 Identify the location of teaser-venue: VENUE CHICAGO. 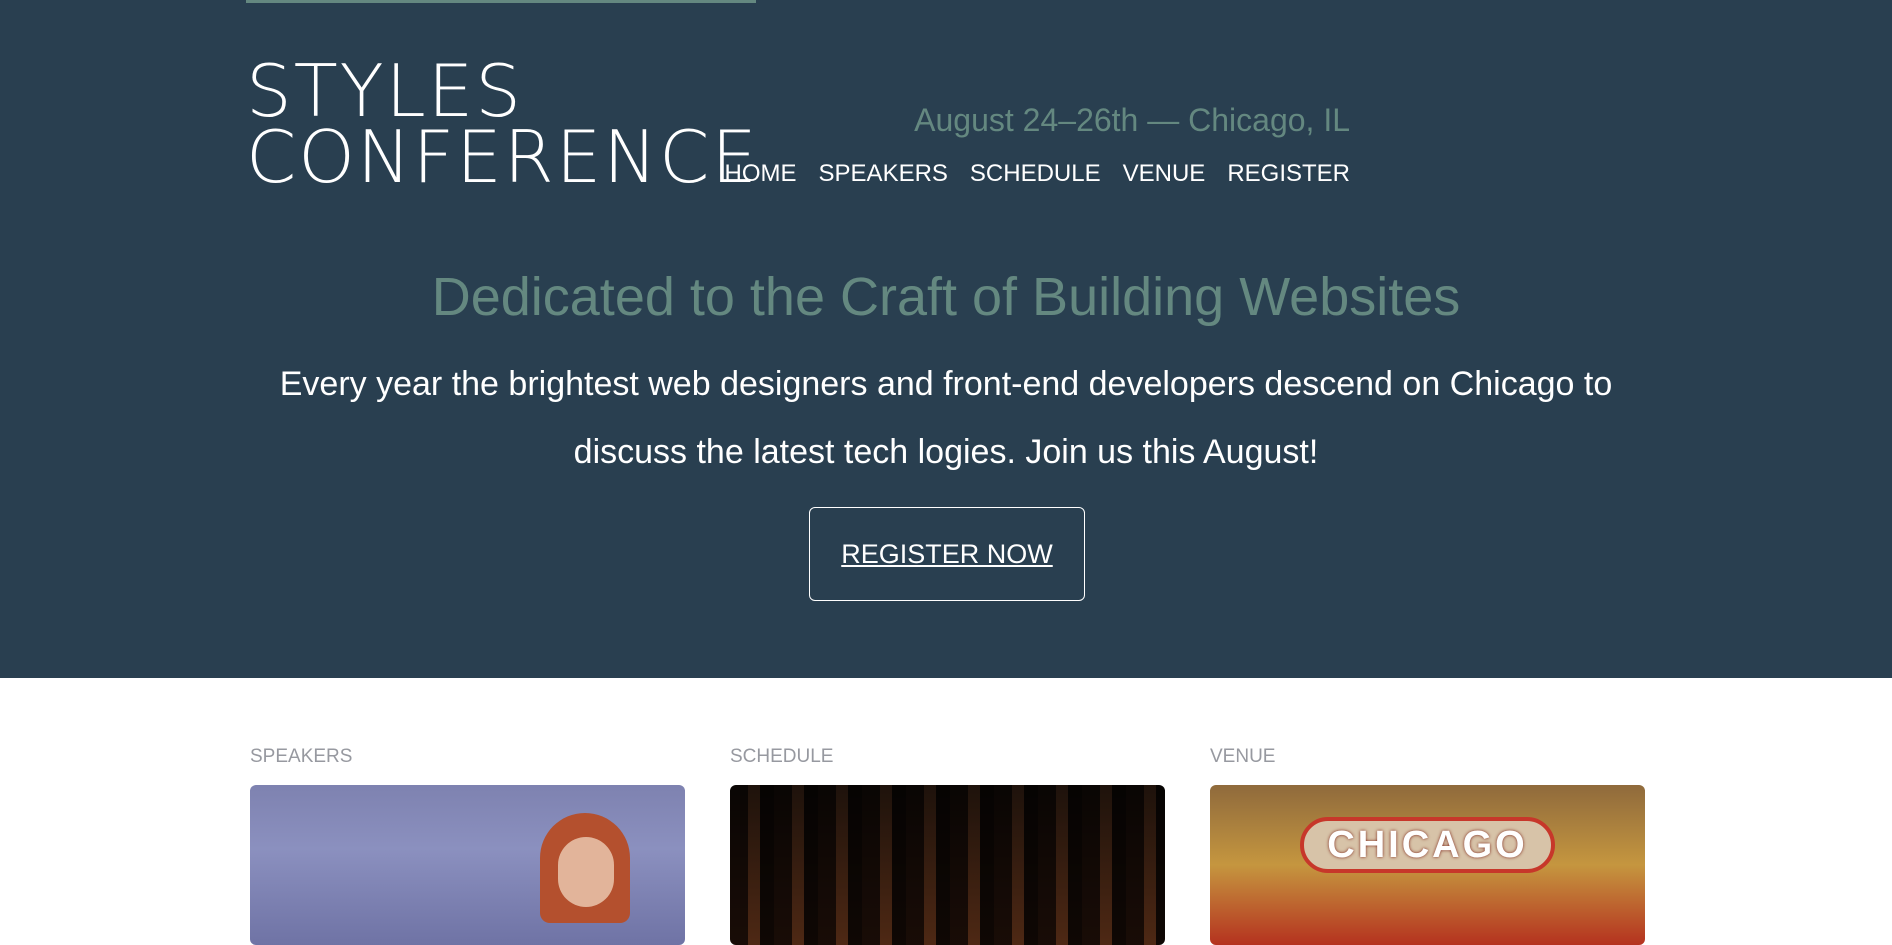
(1427, 845).